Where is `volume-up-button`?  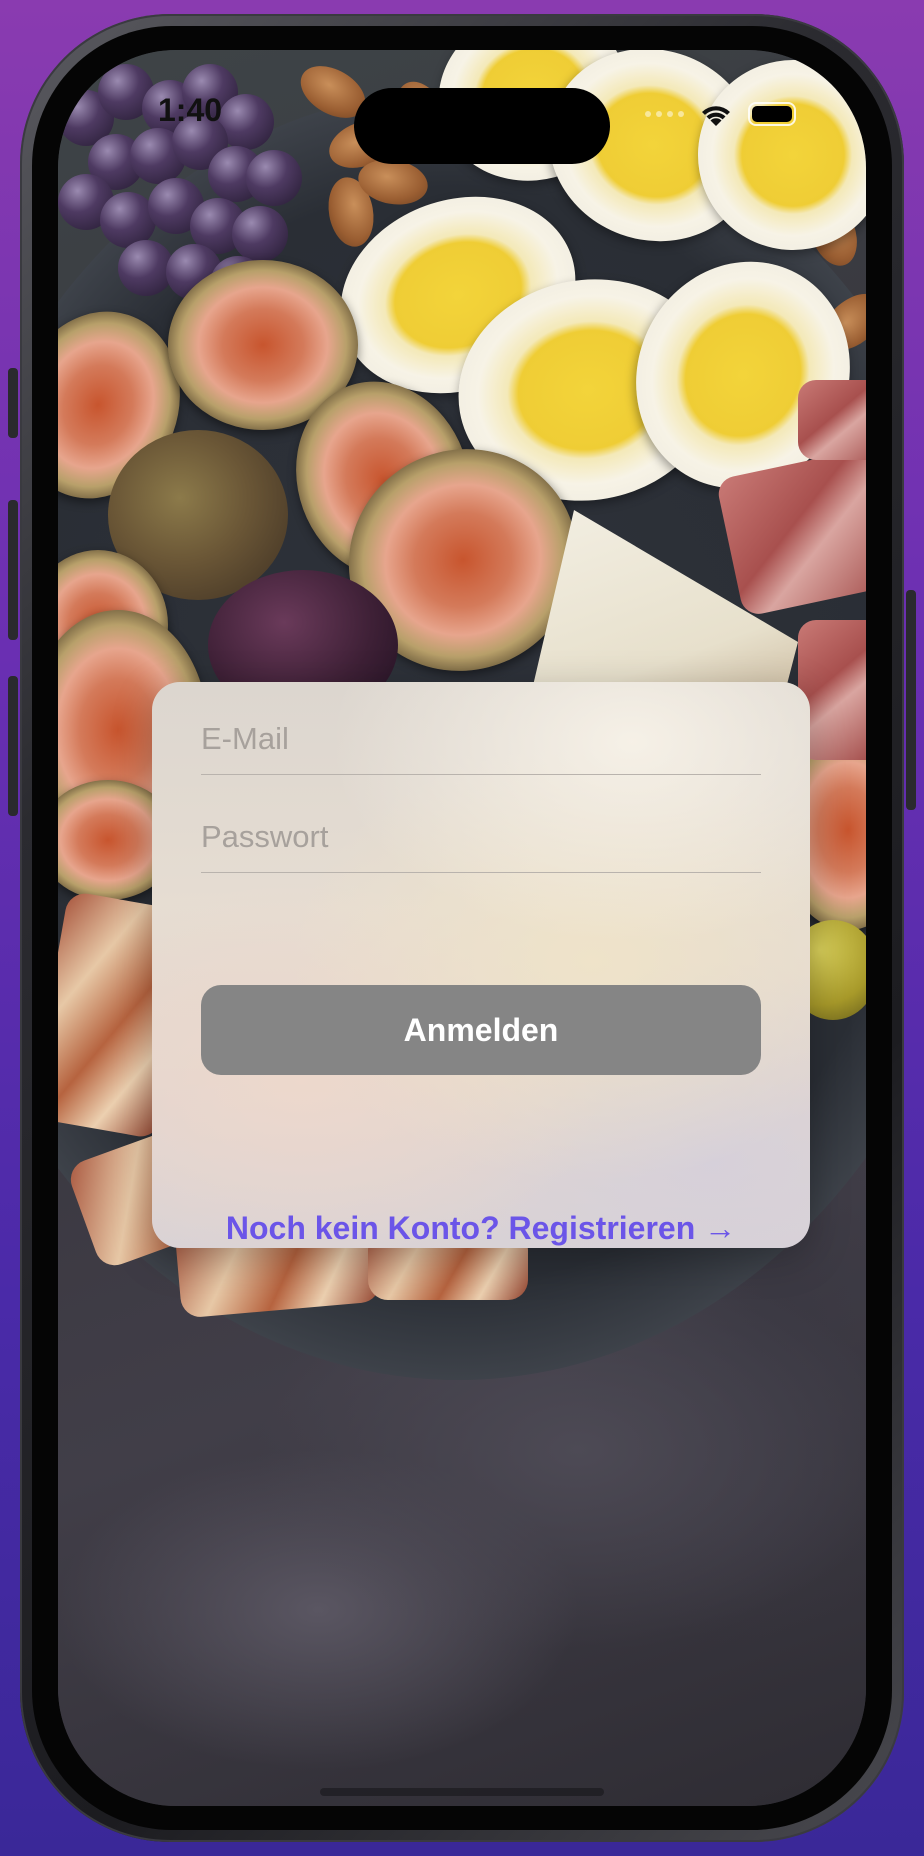 volume-up-button is located at coordinates (13, 570).